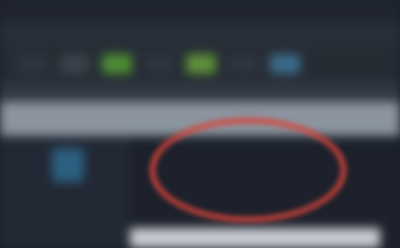  What do you see at coordinates (255, 238) in the screenshot?
I see `status-strip` at bounding box center [255, 238].